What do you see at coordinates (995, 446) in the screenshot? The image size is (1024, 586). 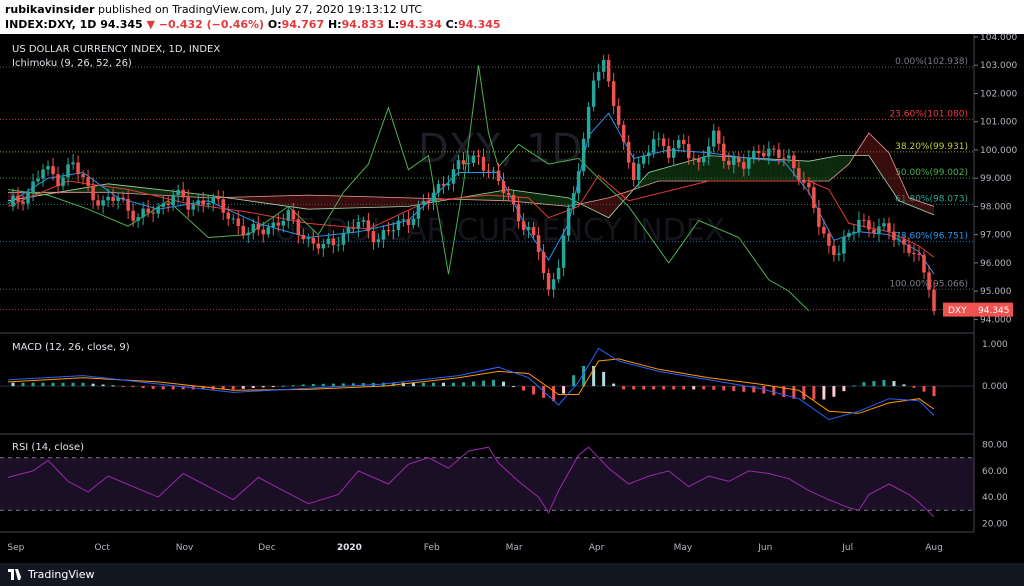 I see `rsi-axis-label: 80.00` at bounding box center [995, 446].